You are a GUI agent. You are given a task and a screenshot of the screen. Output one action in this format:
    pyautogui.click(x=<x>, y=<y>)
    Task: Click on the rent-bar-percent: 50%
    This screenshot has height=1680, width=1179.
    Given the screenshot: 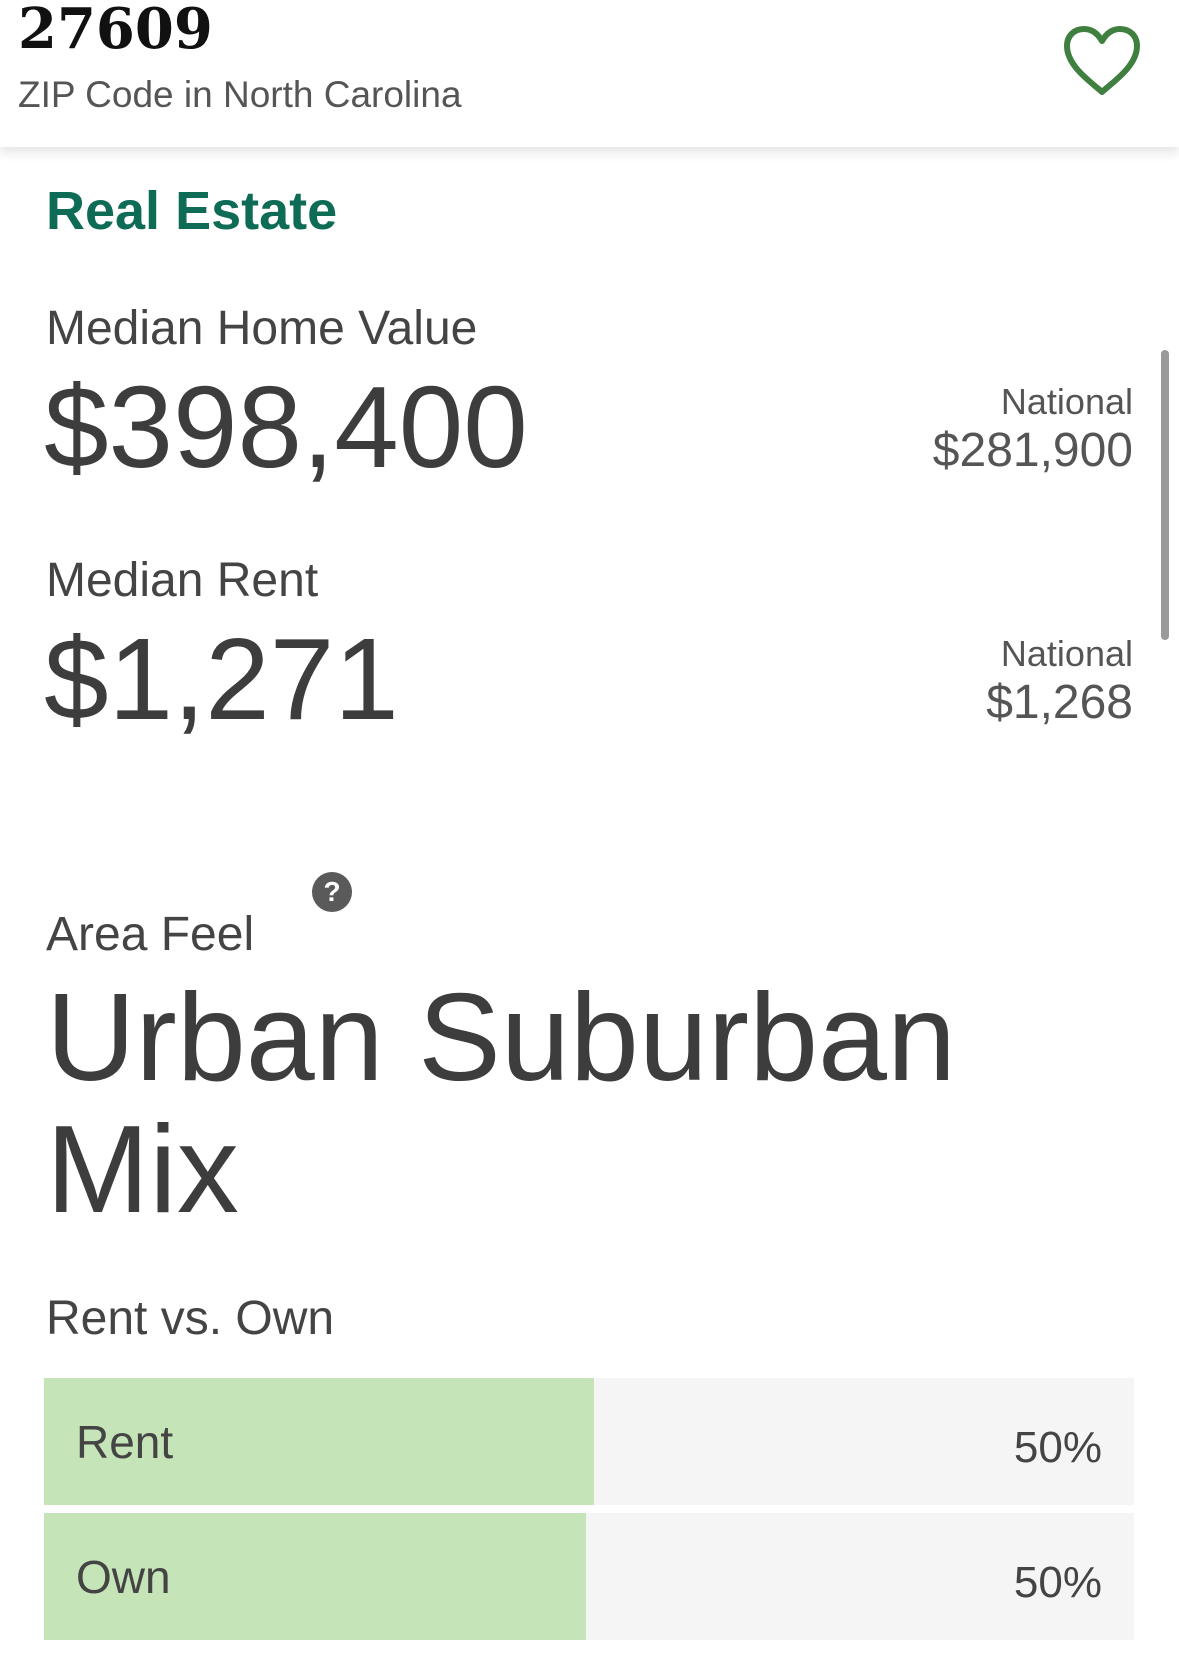 What is the action you would take?
    pyautogui.click(x=1057, y=1447)
    